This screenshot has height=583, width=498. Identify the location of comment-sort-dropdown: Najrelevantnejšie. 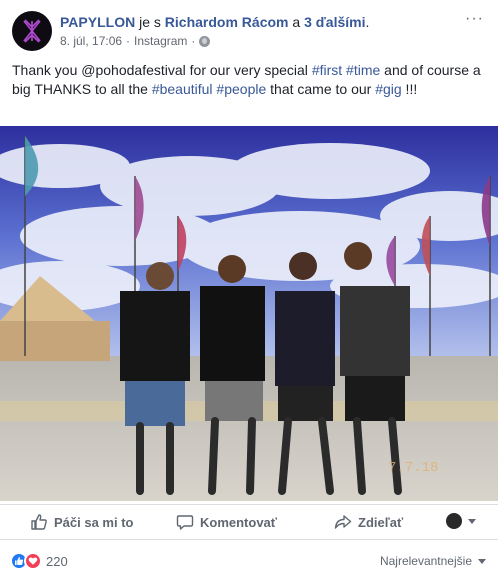
(433, 561).